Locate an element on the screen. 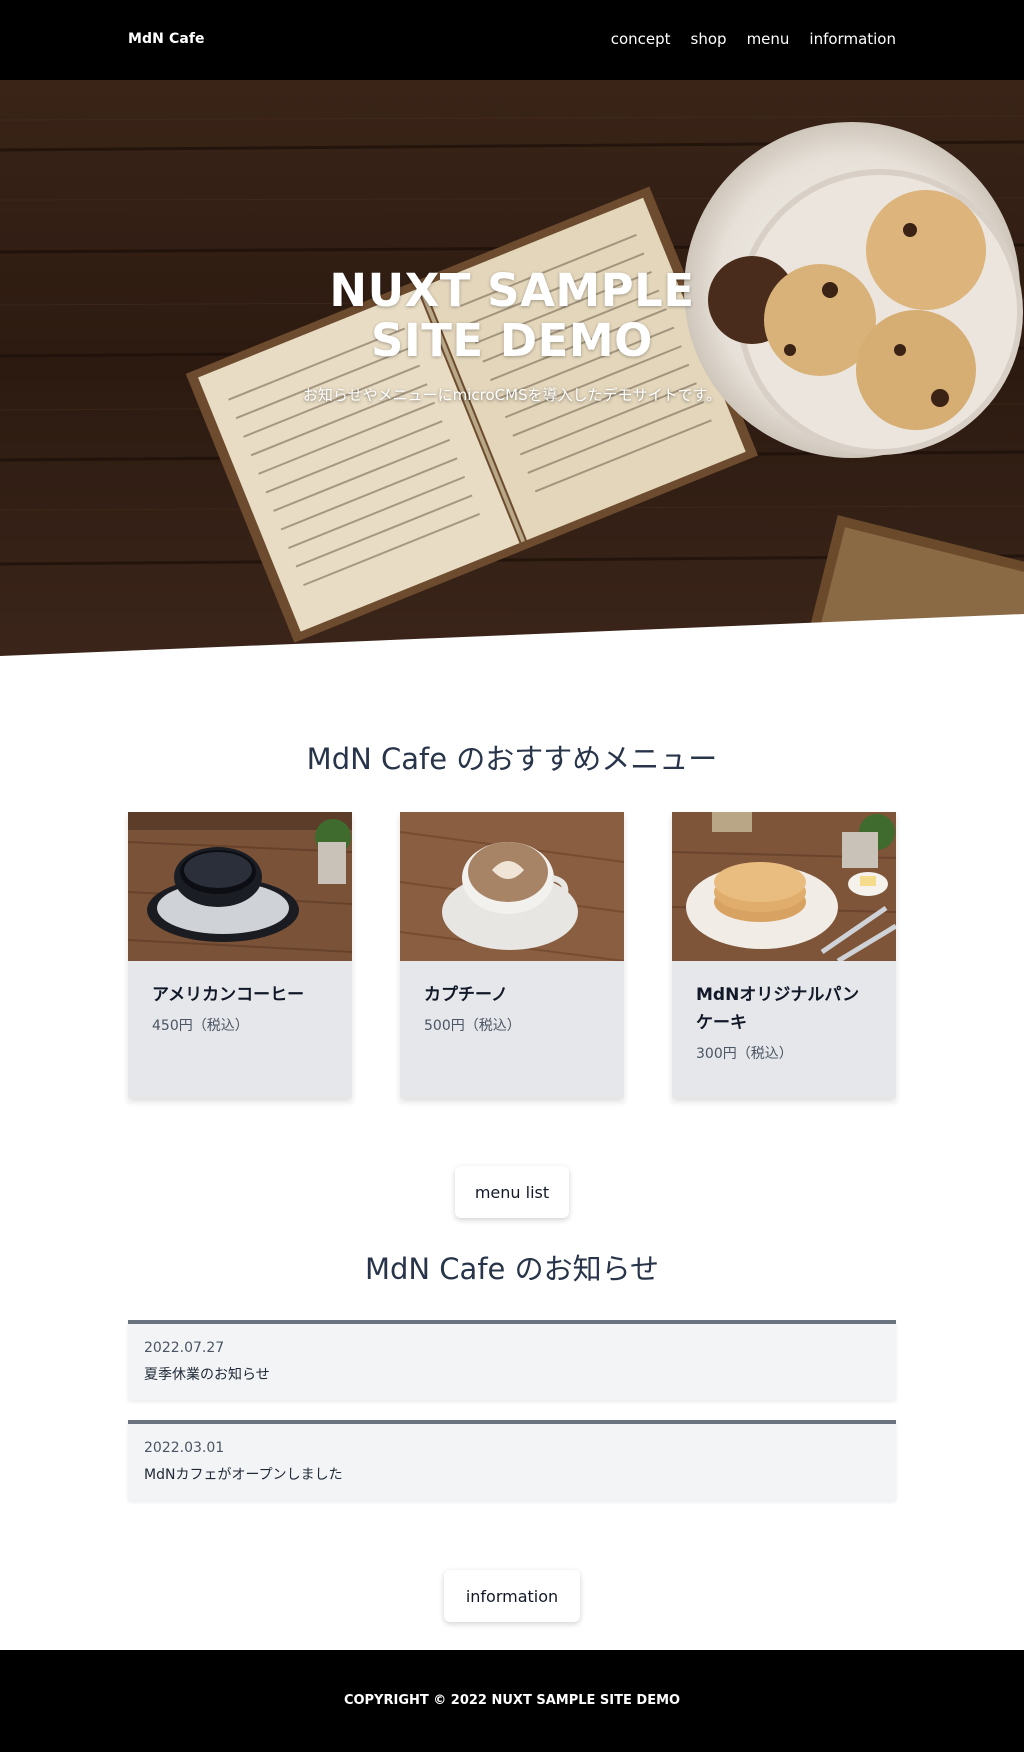  news-date: 2022.07.27 is located at coordinates (184, 1348).